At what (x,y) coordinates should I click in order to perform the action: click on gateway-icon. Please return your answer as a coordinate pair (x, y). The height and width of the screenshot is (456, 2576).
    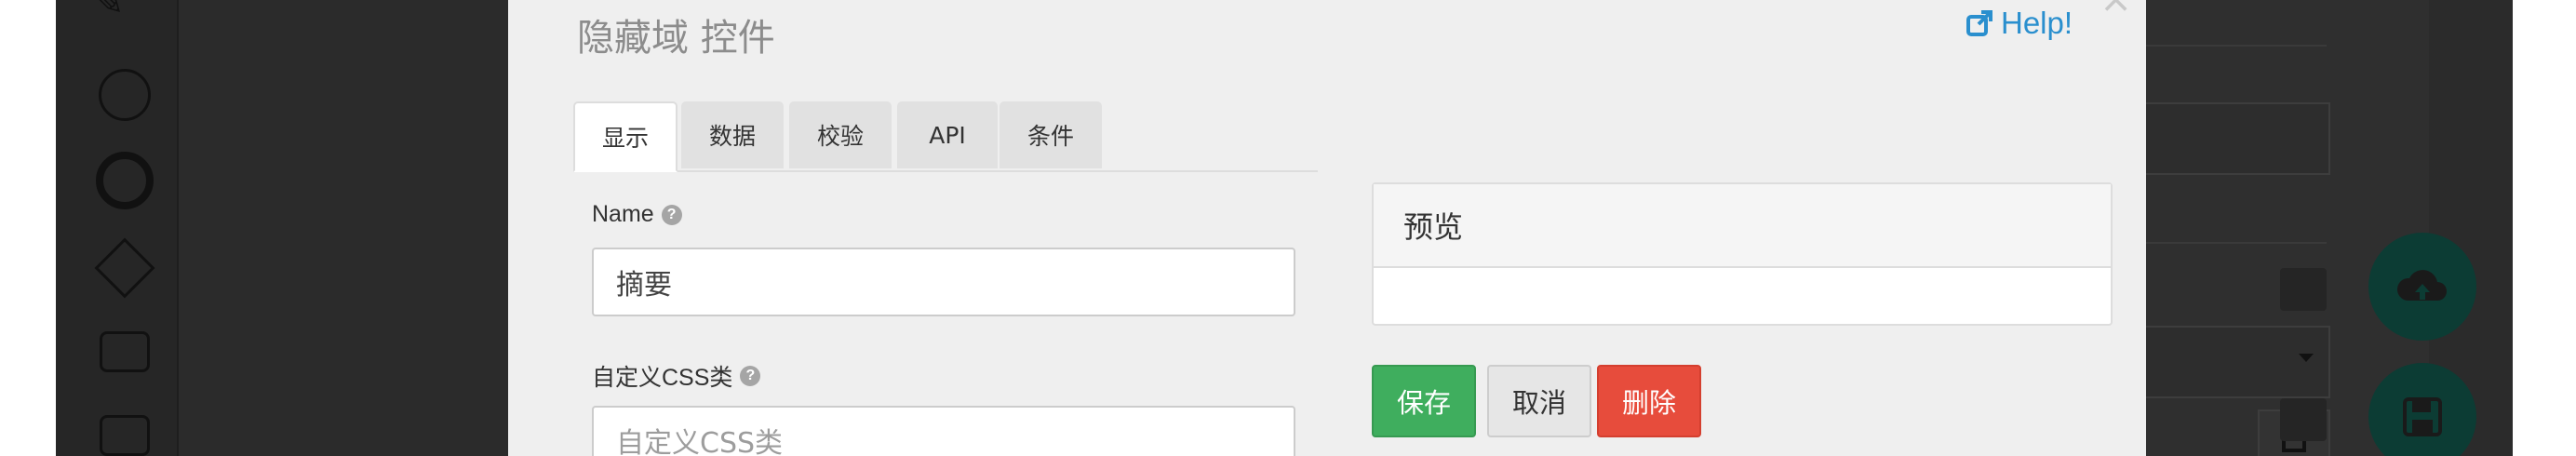
    Looking at the image, I should click on (124, 268).